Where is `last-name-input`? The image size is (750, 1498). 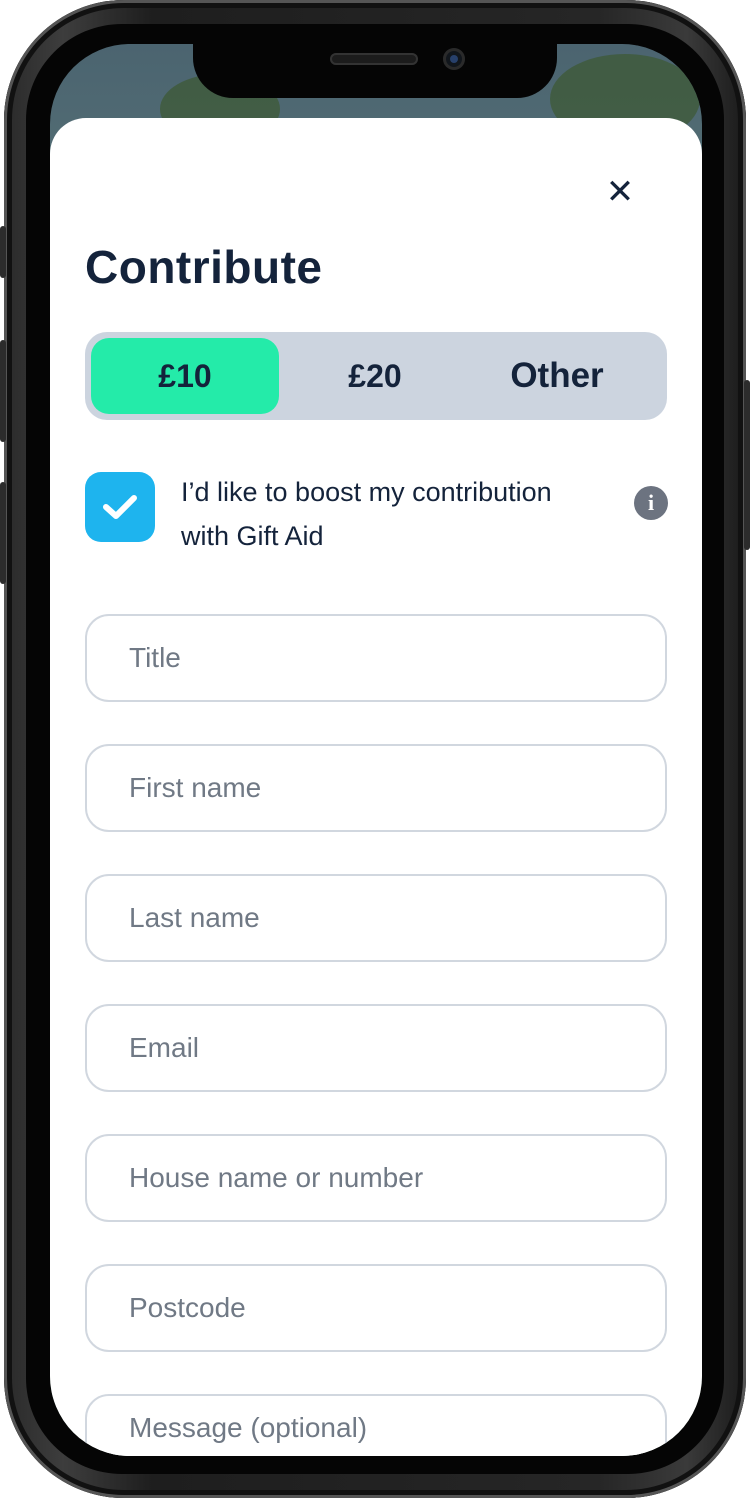 last-name-input is located at coordinates (368, 918).